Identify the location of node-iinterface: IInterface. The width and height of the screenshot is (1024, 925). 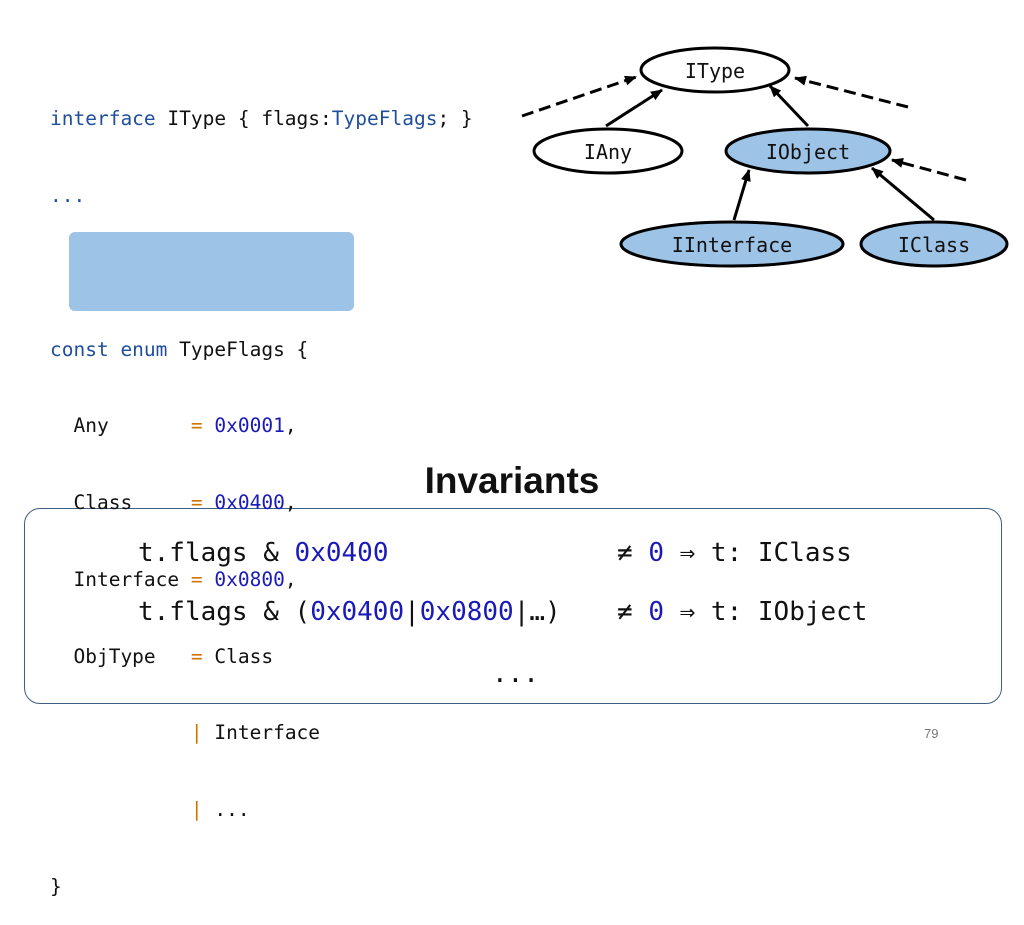
(732, 244).